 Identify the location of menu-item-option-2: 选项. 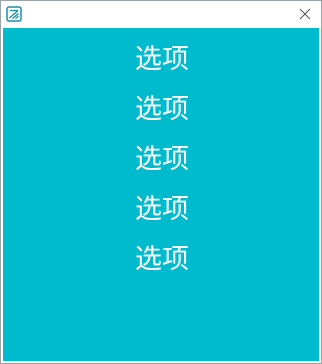
(161, 110).